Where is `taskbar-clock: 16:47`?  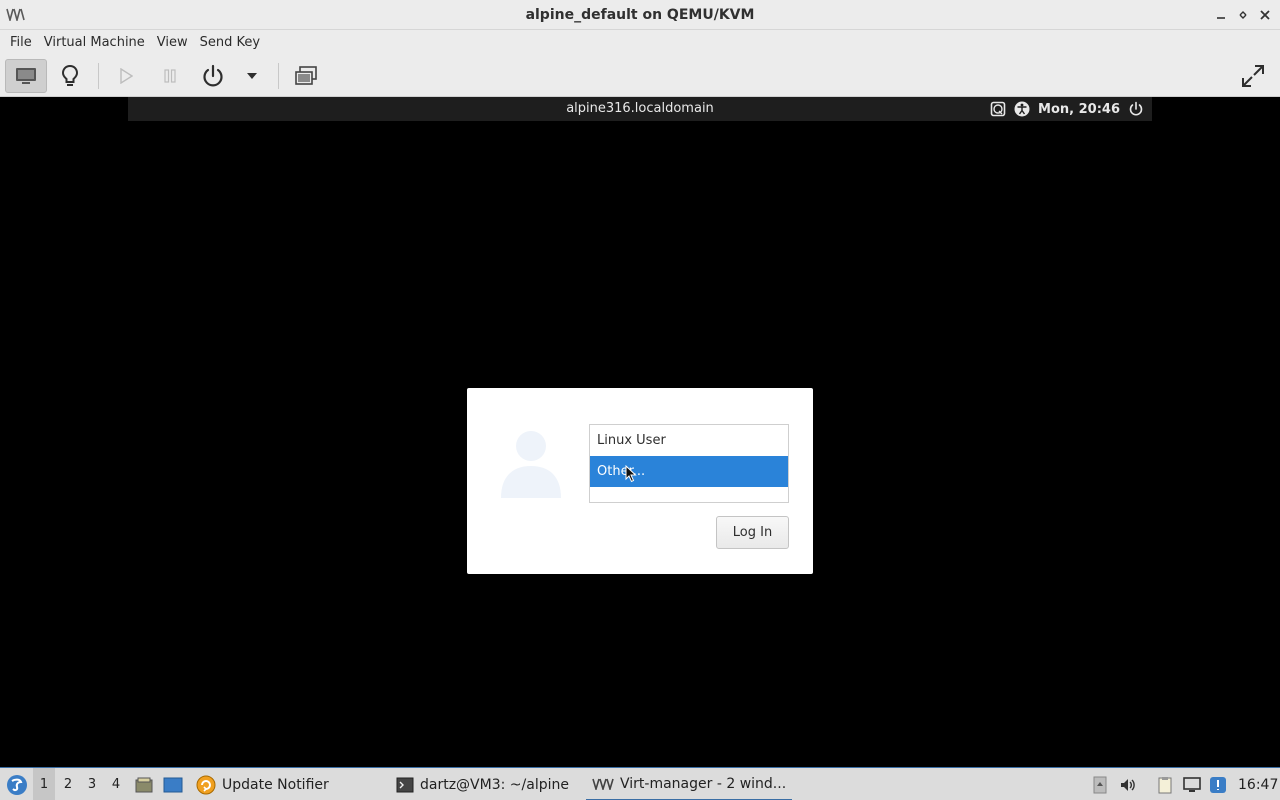 taskbar-clock: 16:47 is located at coordinates (1258, 784).